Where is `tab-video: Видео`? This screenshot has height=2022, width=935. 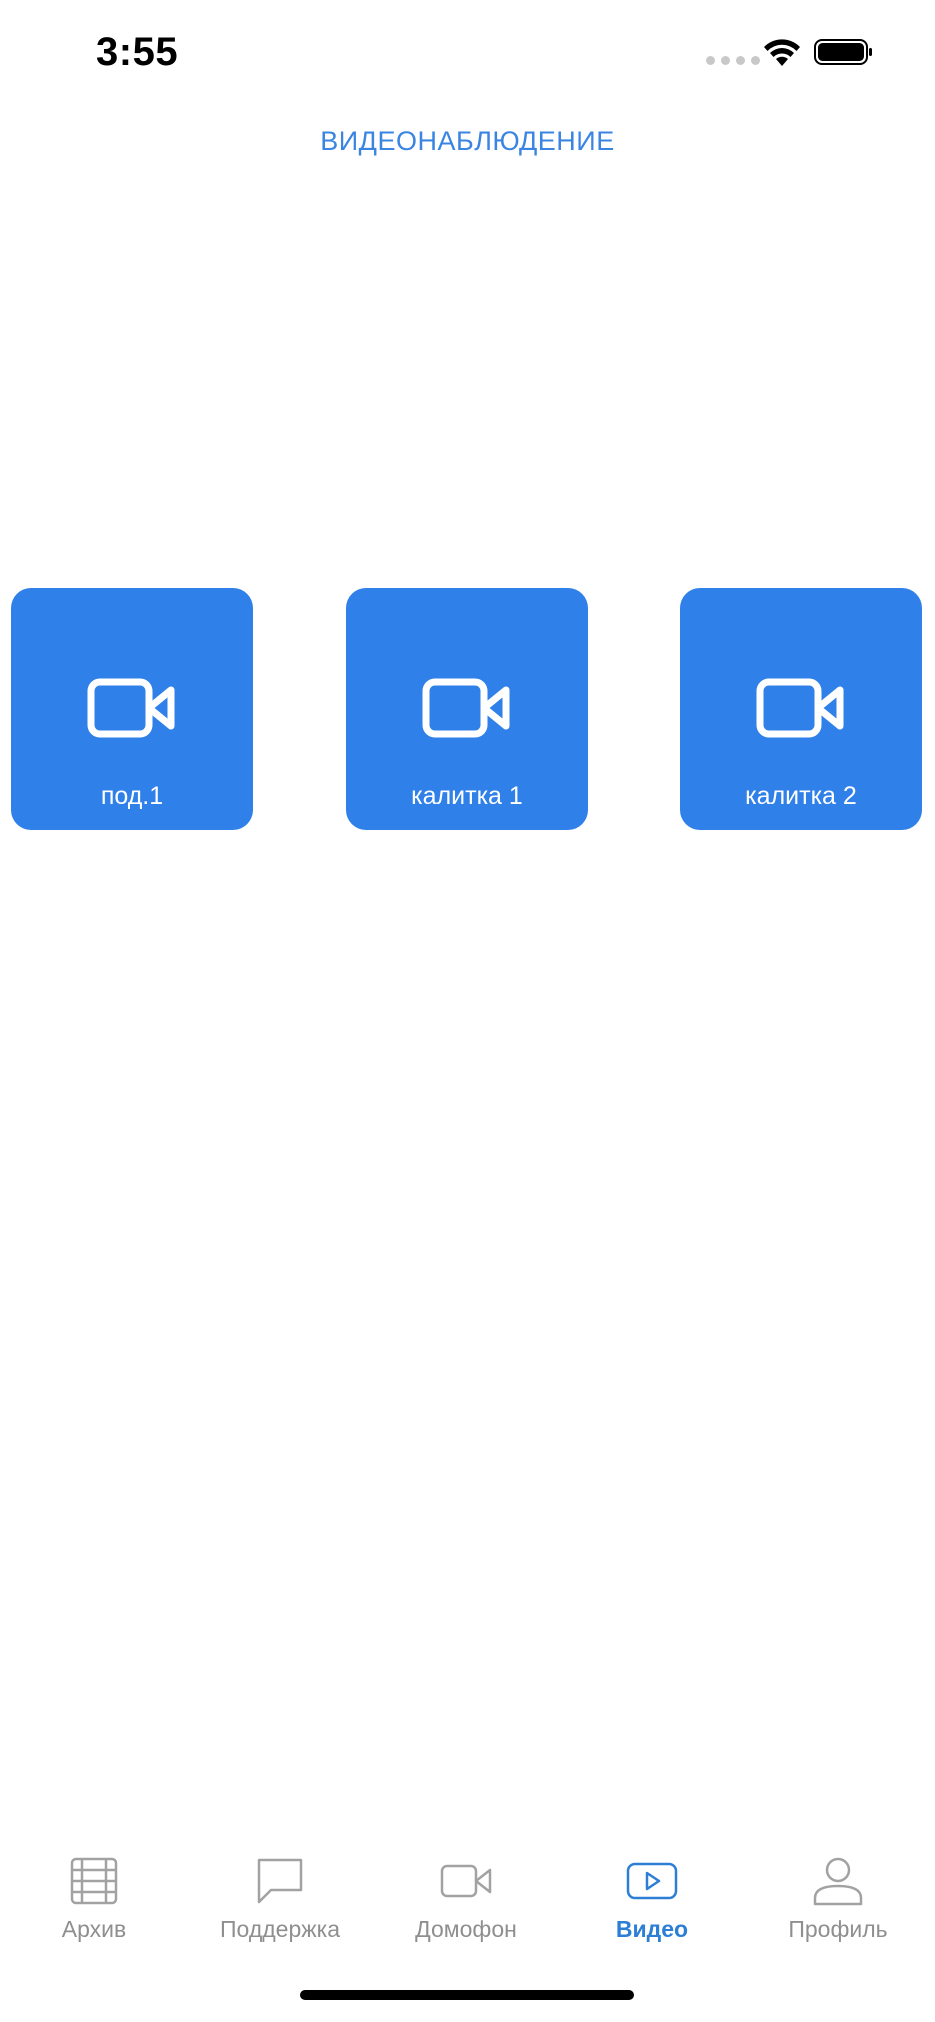 tab-video: Видео is located at coordinates (652, 1891).